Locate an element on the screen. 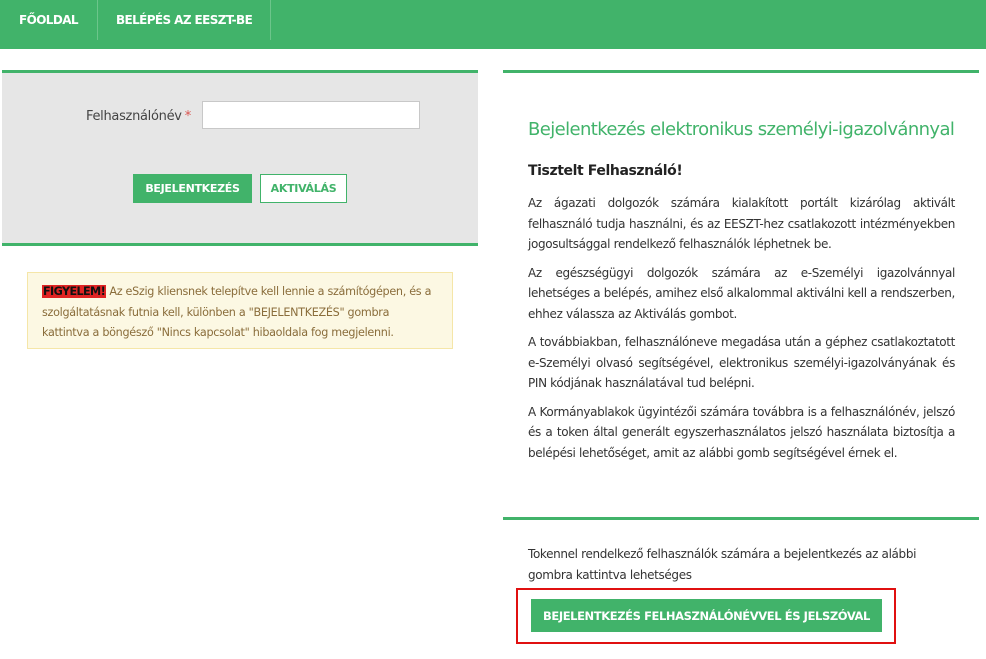 The height and width of the screenshot is (659, 986). warning-tag: FIGYELEM! is located at coordinates (74, 291).